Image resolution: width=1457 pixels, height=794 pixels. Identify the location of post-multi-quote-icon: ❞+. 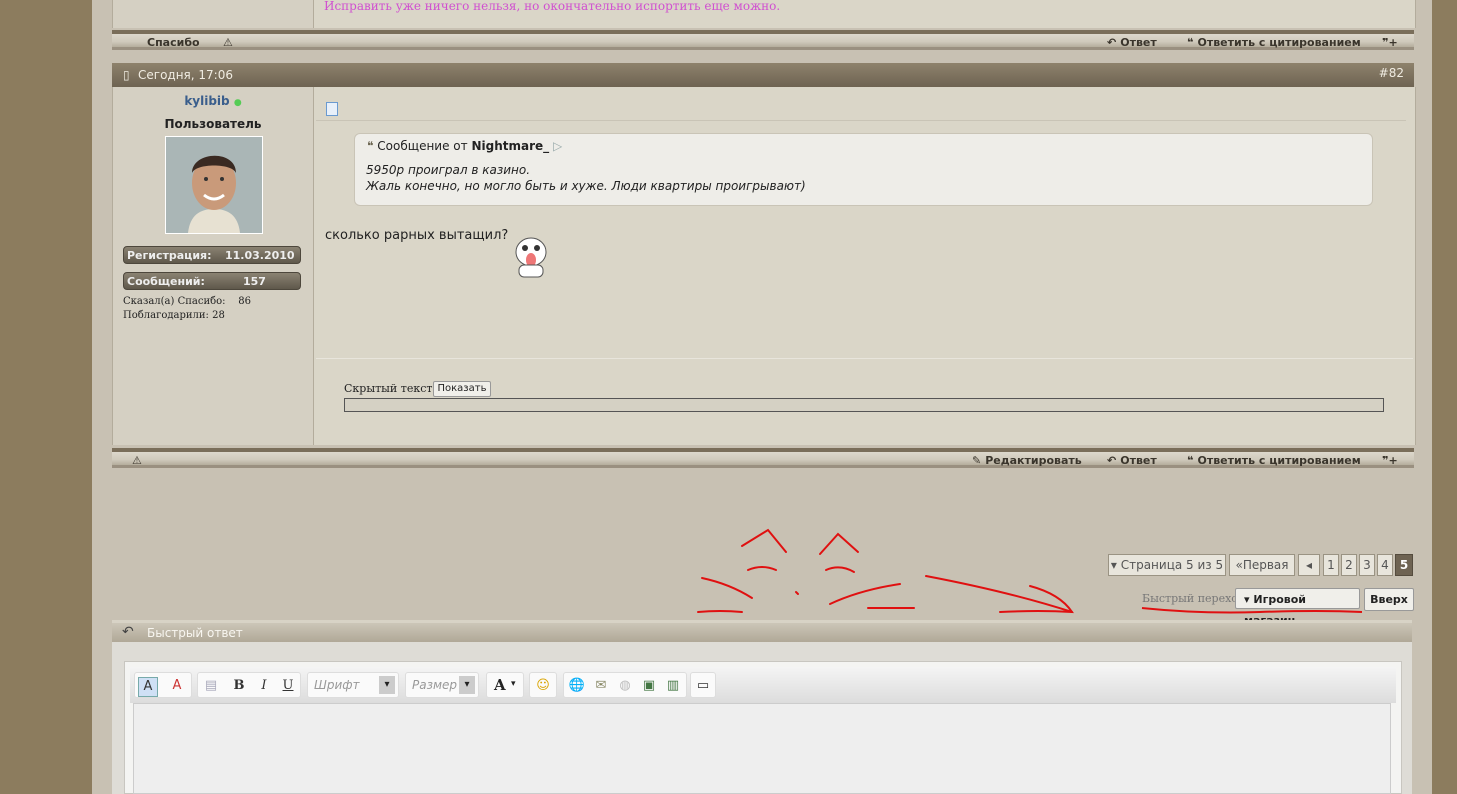
(1390, 460).